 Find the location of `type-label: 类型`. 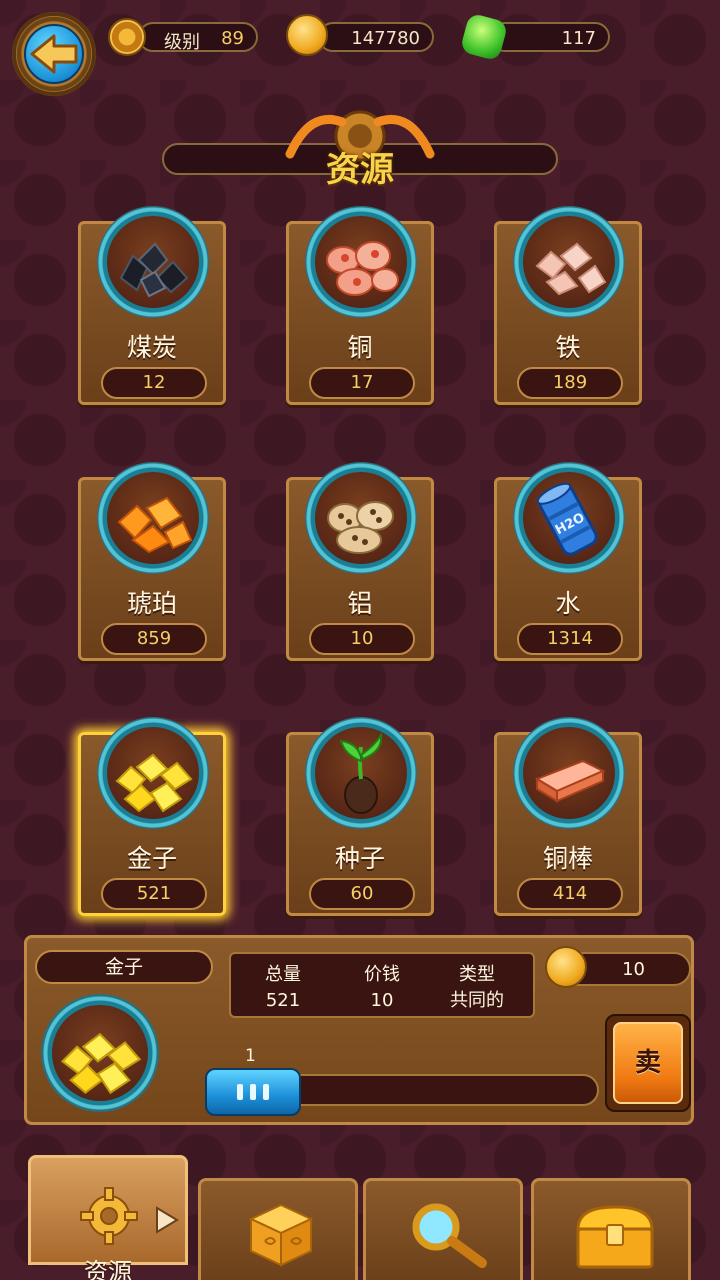

type-label: 类型 is located at coordinates (477, 974).